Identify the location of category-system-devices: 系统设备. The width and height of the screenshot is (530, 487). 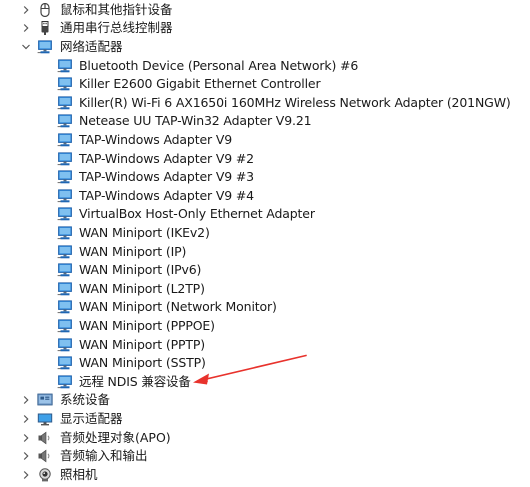
(265, 400).